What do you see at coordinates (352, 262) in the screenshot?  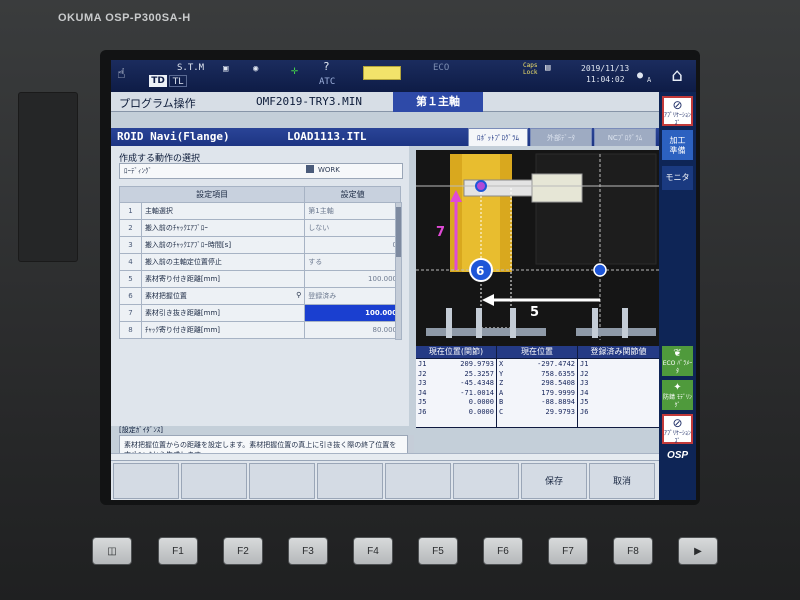 I see `row-value: する` at bounding box center [352, 262].